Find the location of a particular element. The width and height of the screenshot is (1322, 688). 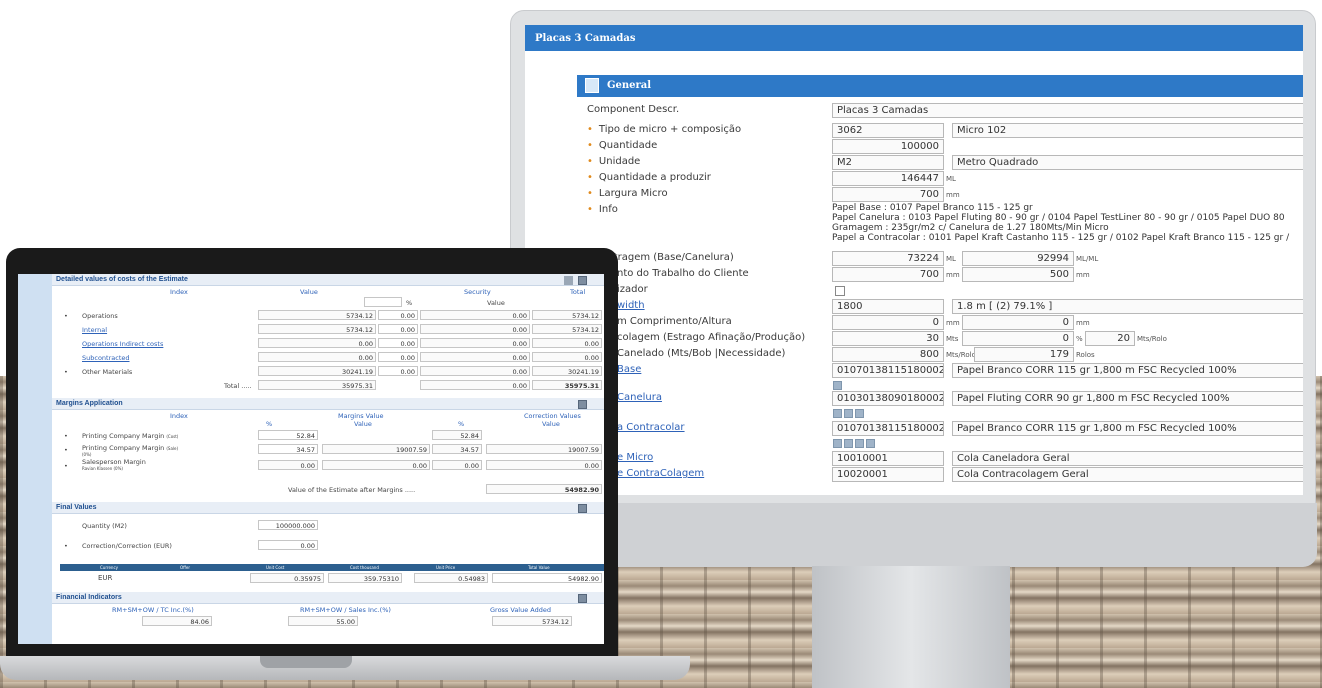

canelado-mts-unit: Mts/Rolo is located at coordinates (961, 355).